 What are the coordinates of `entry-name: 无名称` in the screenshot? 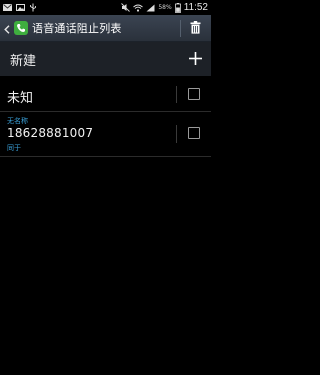 It's located at (17, 121).